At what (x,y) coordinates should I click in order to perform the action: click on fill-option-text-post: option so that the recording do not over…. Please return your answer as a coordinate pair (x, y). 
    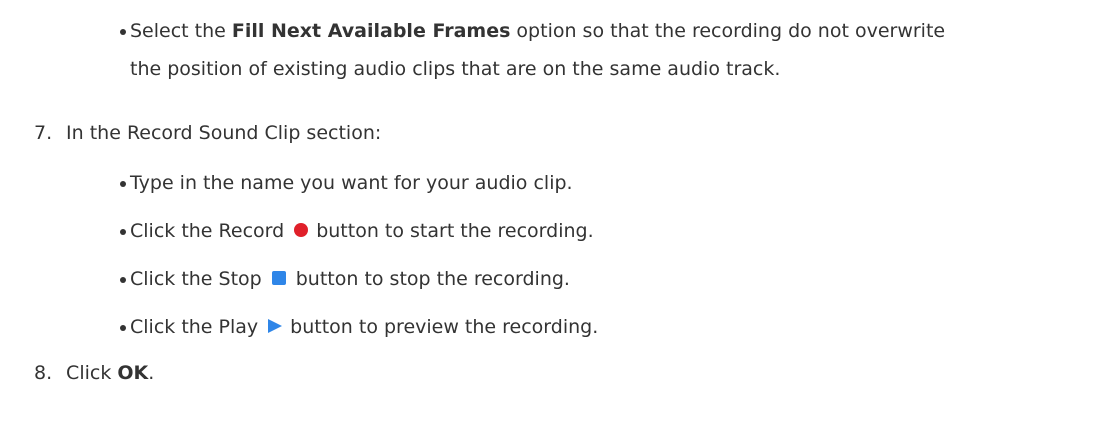
    Looking at the image, I should click on (728, 31).